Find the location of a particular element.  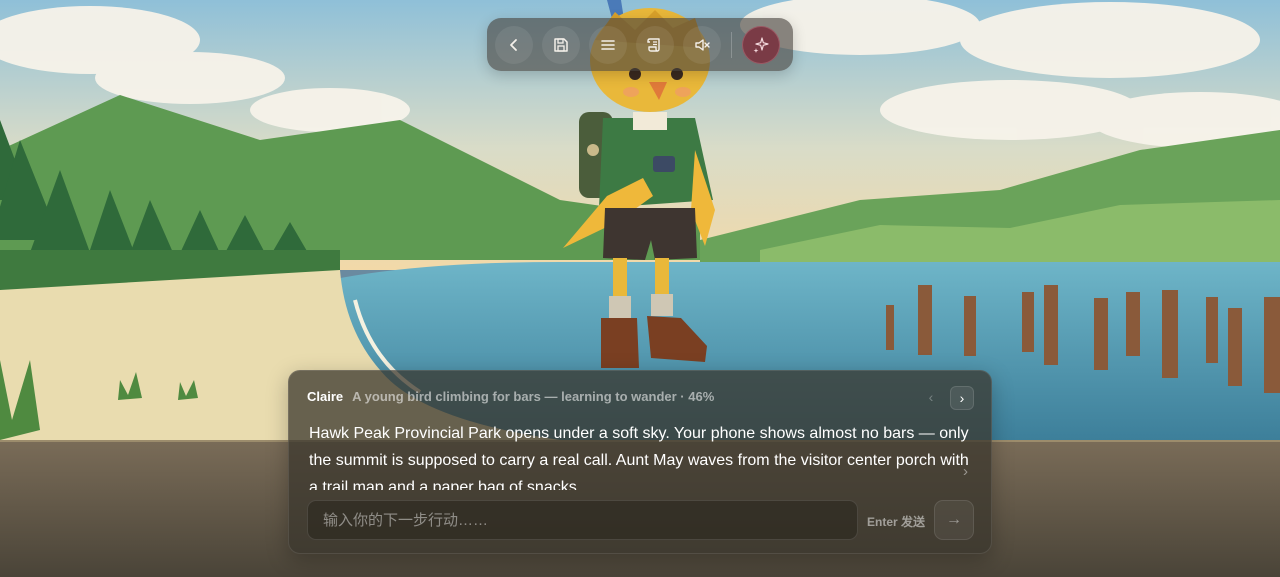

arrow-right-icon: → is located at coordinates (954, 519).